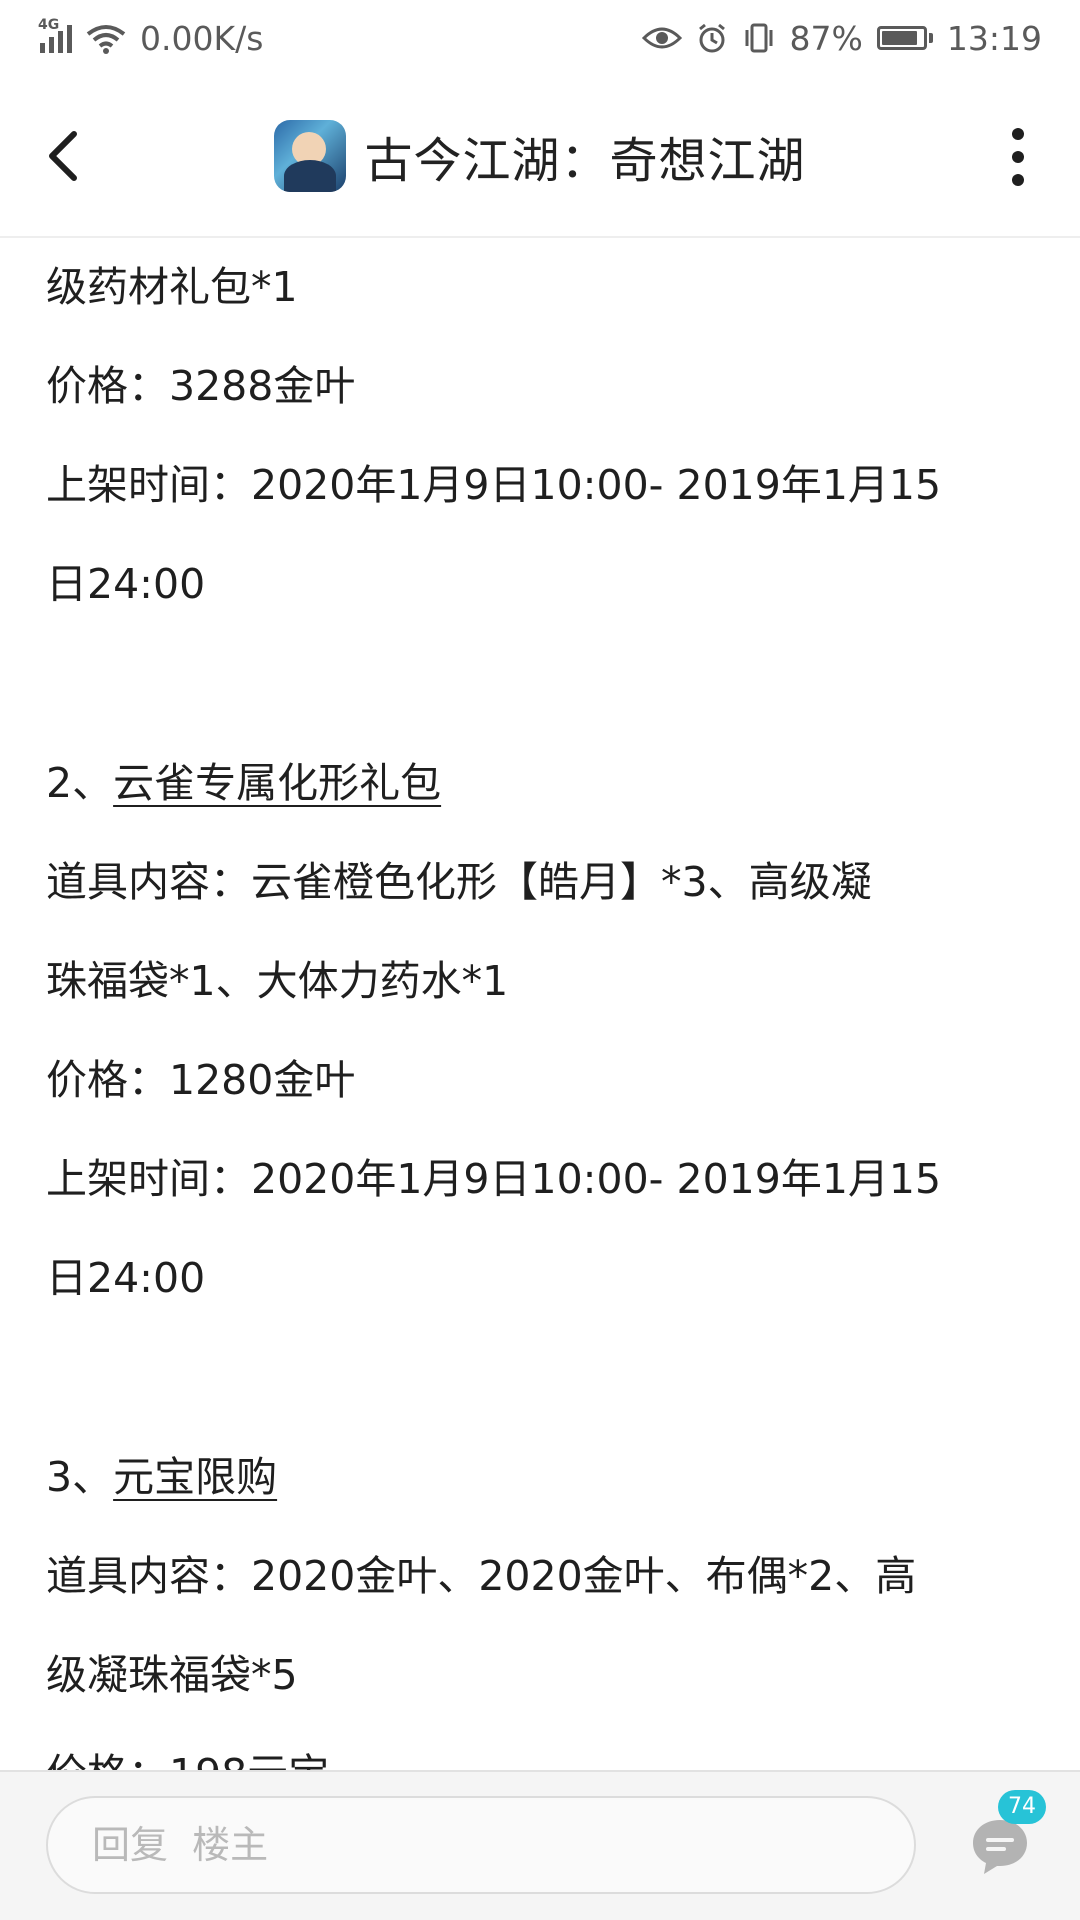  Describe the element at coordinates (172, 1675) in the screenshot. I see `items-line-cont: 级凝珠福袋*5` at that location.